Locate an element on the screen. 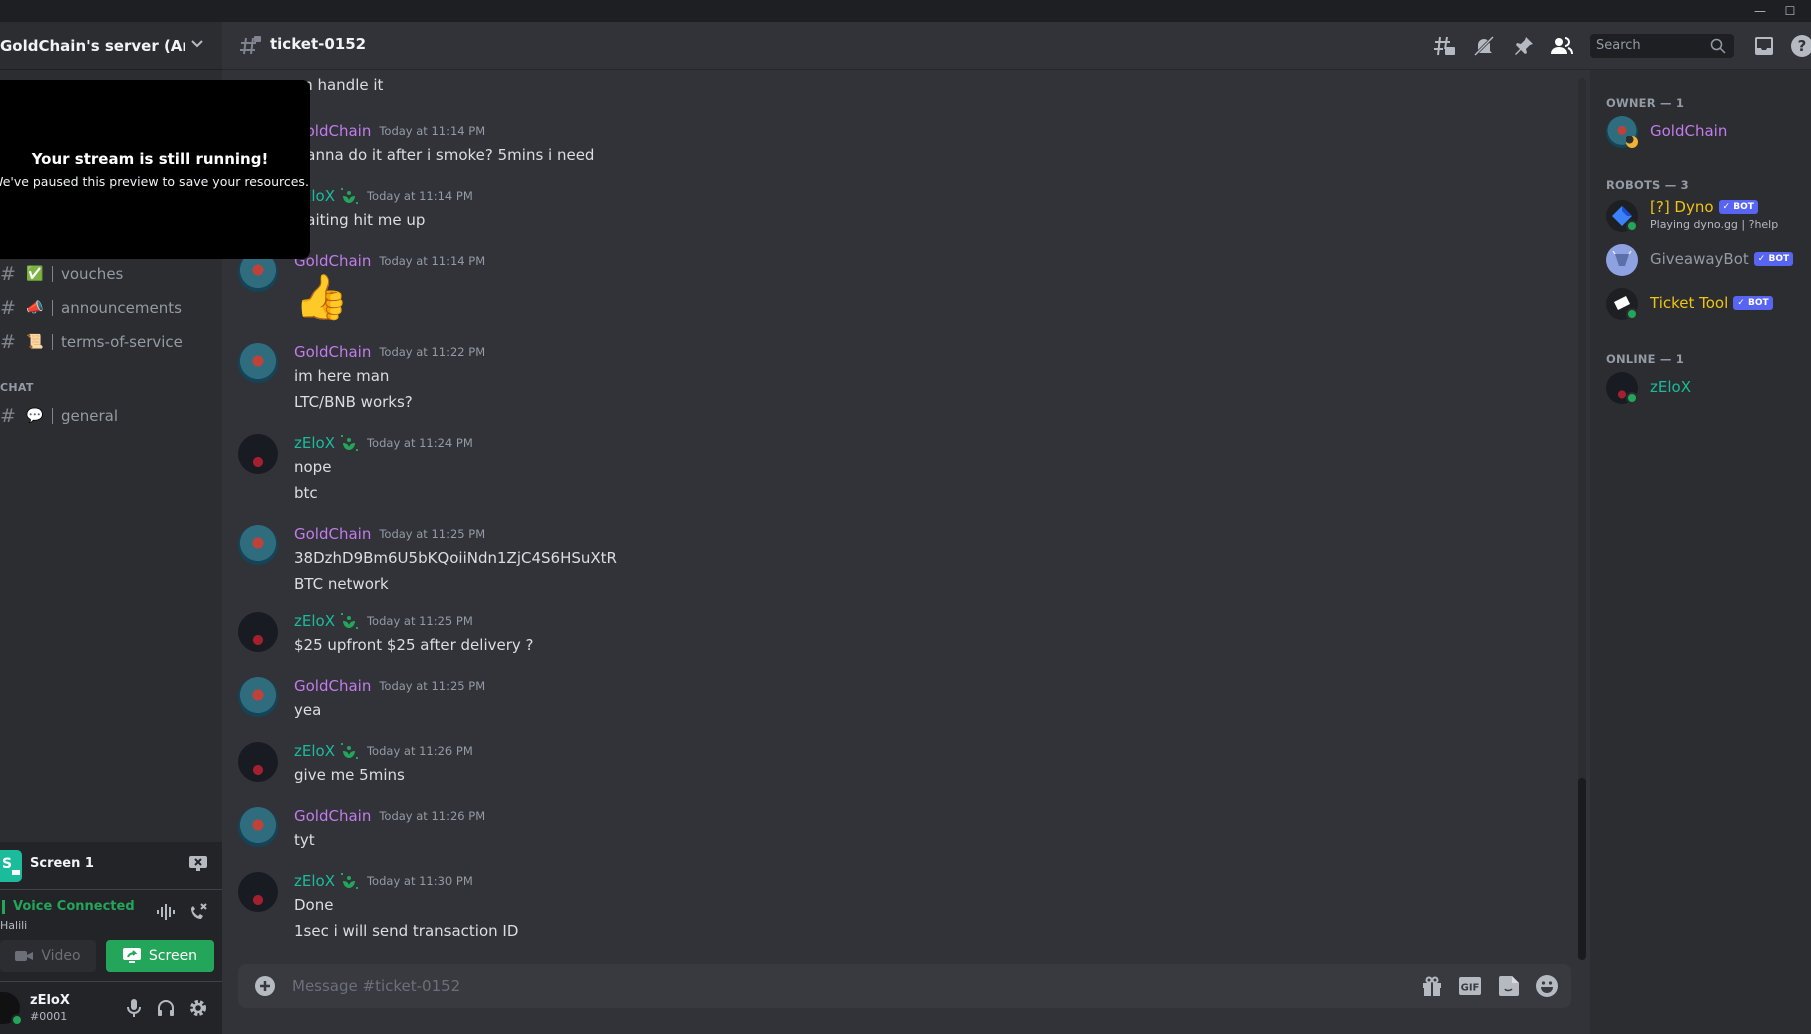 This screenshot has height=1034, width=1811. message-timestamp: Today at 11:30 PM is located at coordinates (419, 881).